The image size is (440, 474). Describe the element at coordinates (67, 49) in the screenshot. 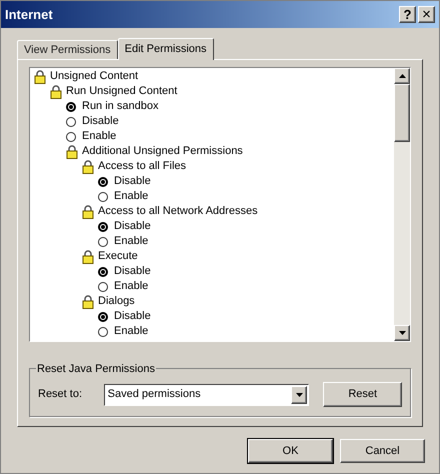

I see `tab: View Permissions` at that location.